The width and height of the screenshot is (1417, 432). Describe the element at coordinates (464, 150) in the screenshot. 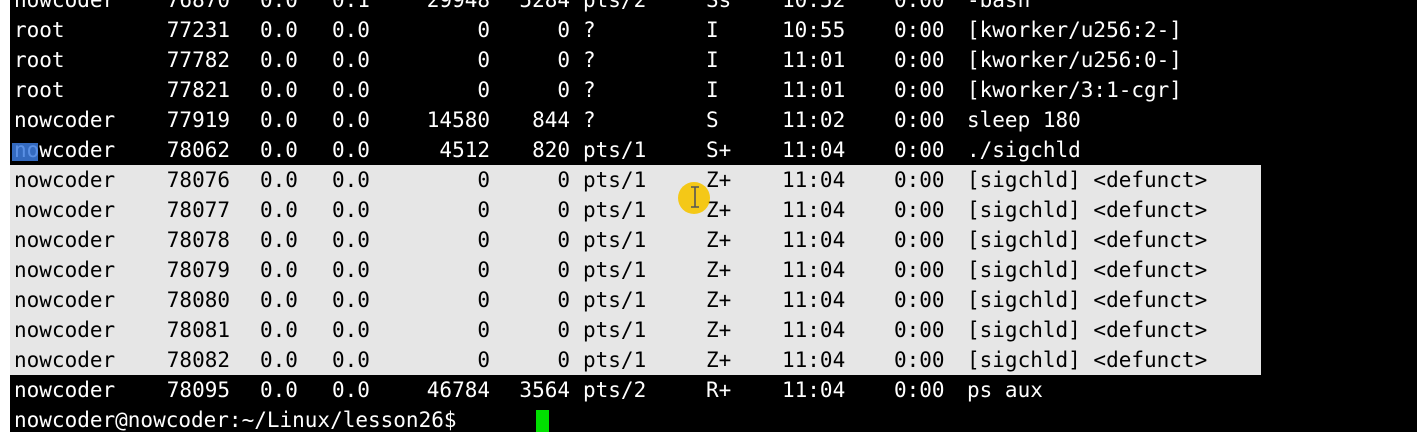

I see `process-vsz-cell: 4512` at that location.